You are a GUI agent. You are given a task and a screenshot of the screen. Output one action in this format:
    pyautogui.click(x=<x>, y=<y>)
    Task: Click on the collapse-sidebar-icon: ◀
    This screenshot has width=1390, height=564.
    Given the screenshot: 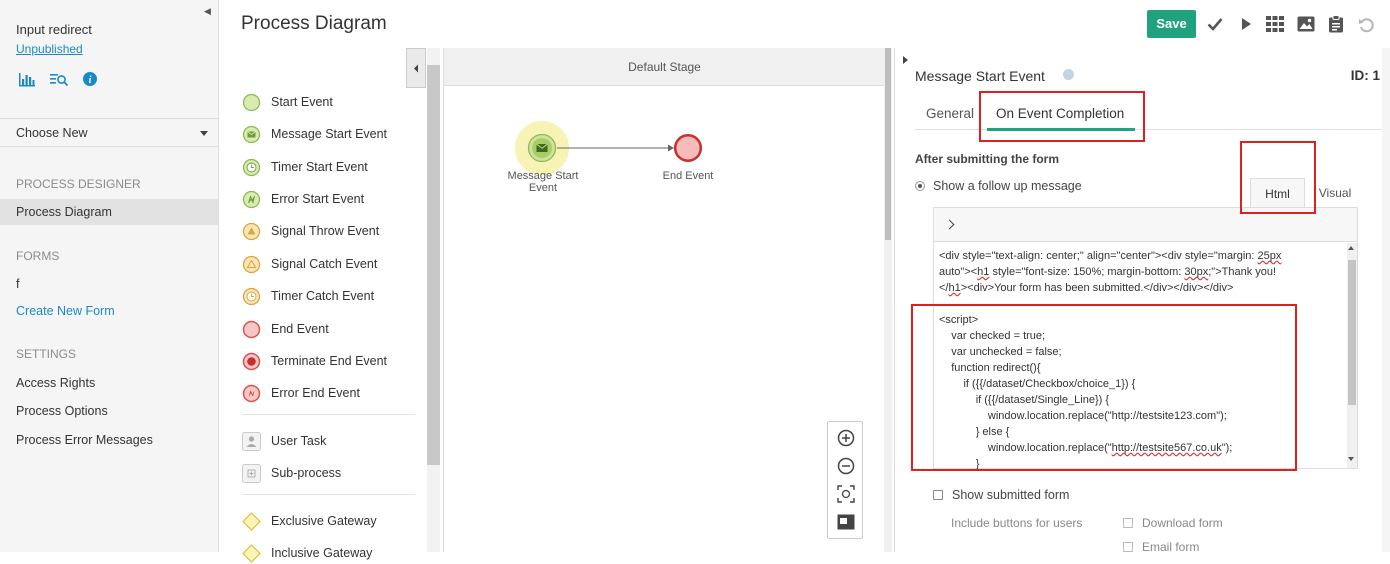 What is the action you would take?
    pyautogui.click(x=207, y=11)
    